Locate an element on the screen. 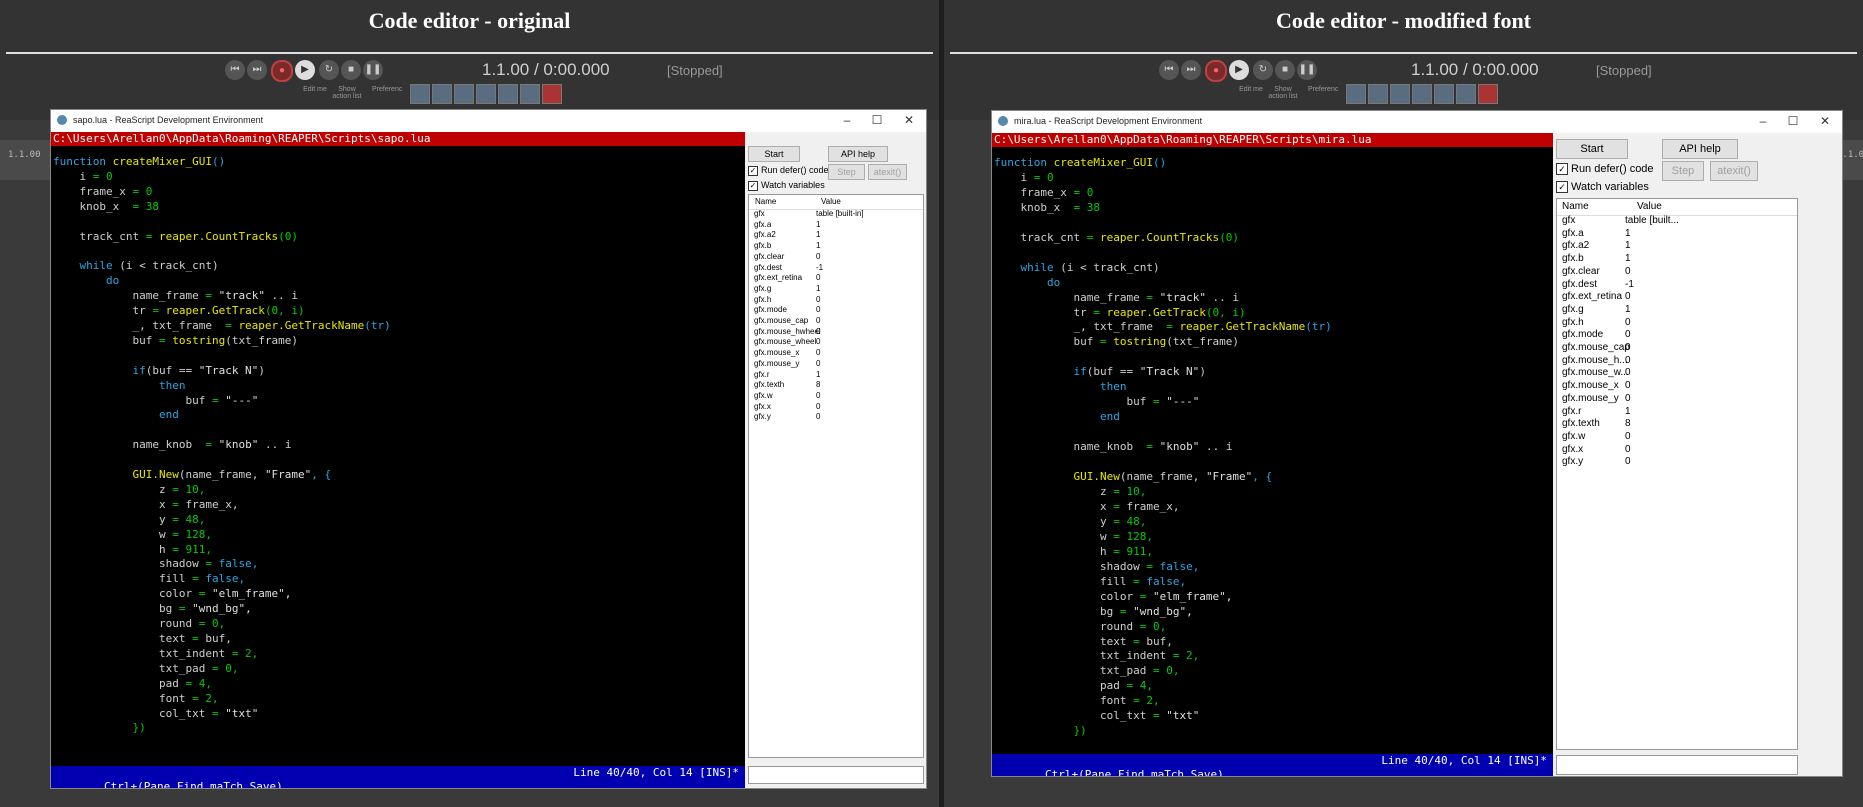 The width and height of the screenshot is (1863, 807). variable-row: gfx.mouse_h... 0 is located at coordinates (1677, 361).